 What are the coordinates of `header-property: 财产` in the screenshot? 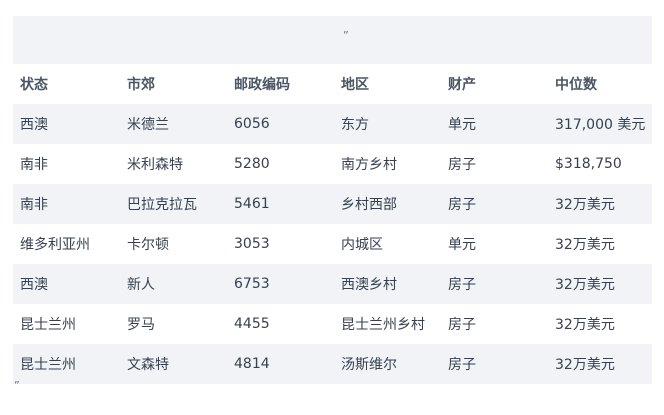 It's located at (494, 84).